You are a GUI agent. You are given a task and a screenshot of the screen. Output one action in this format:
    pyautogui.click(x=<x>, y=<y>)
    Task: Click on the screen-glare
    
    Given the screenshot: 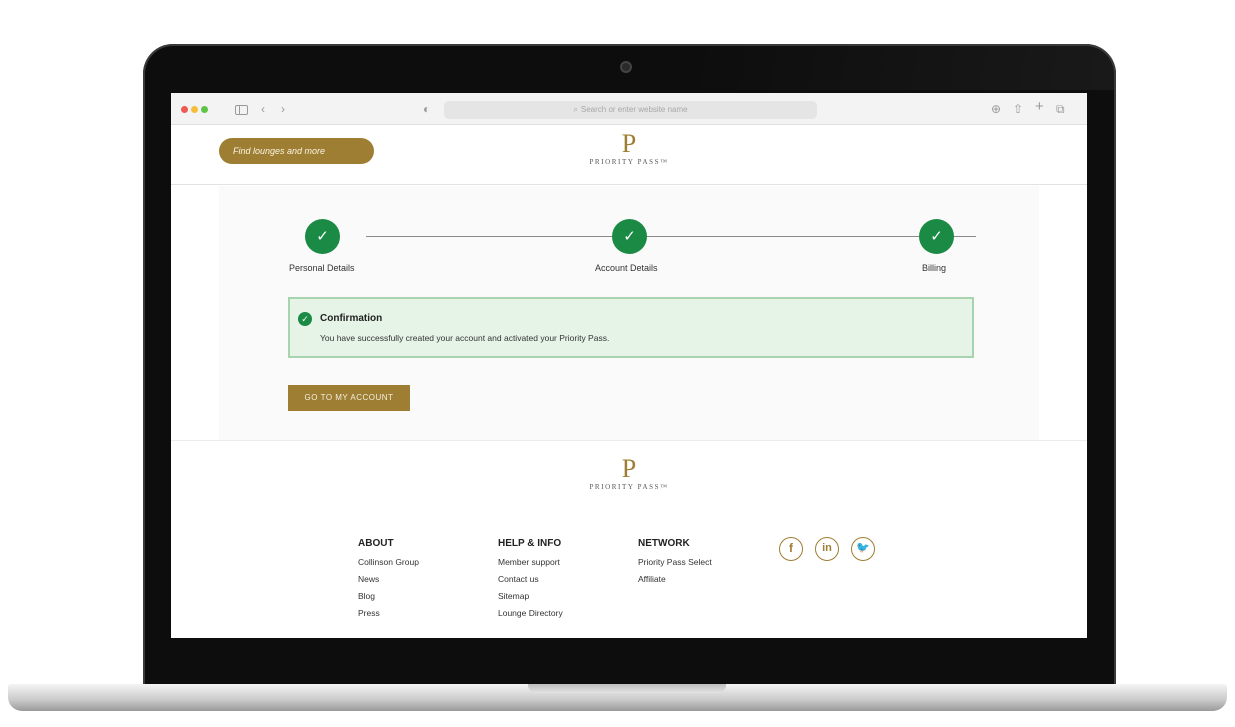 What is the action you would take?
    pyautogui.click(x=902, y=68)
    